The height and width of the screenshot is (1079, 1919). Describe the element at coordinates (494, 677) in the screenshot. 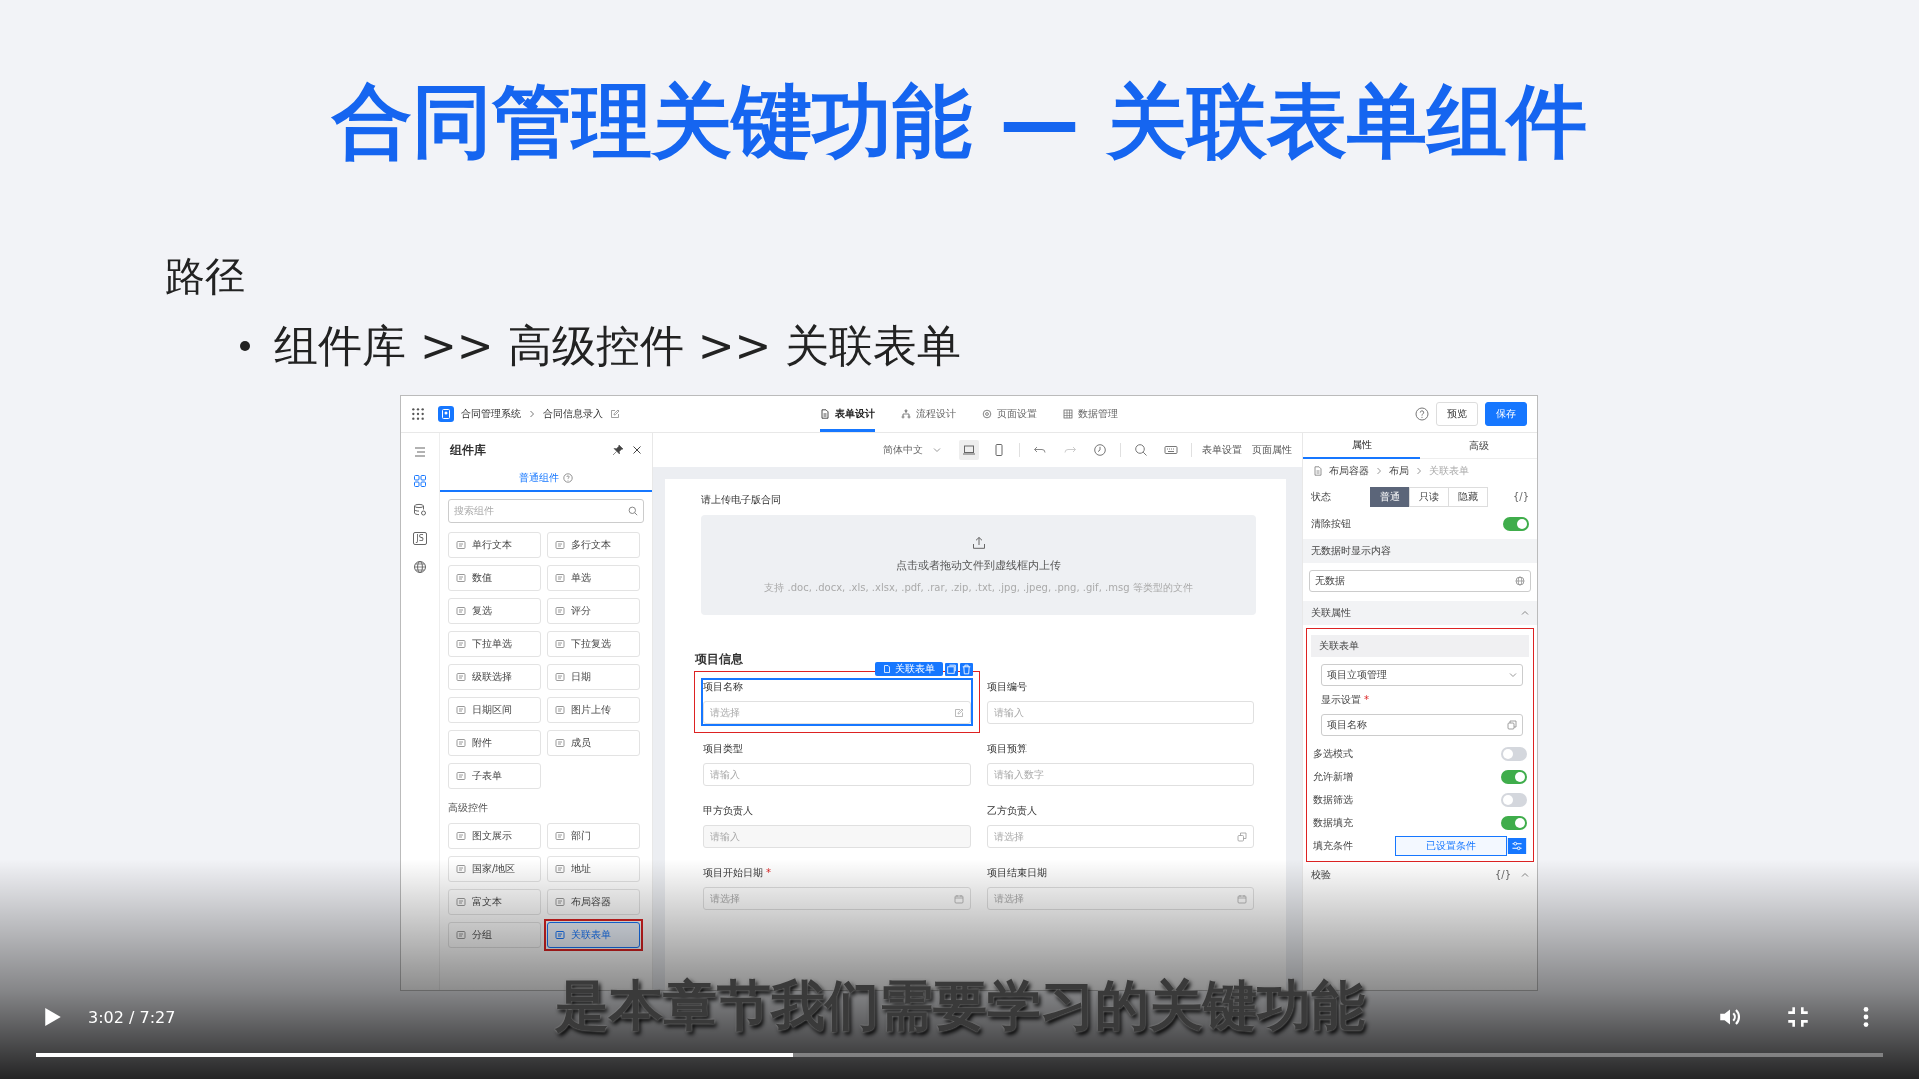

I see `component-item: 级联选择` at that location.